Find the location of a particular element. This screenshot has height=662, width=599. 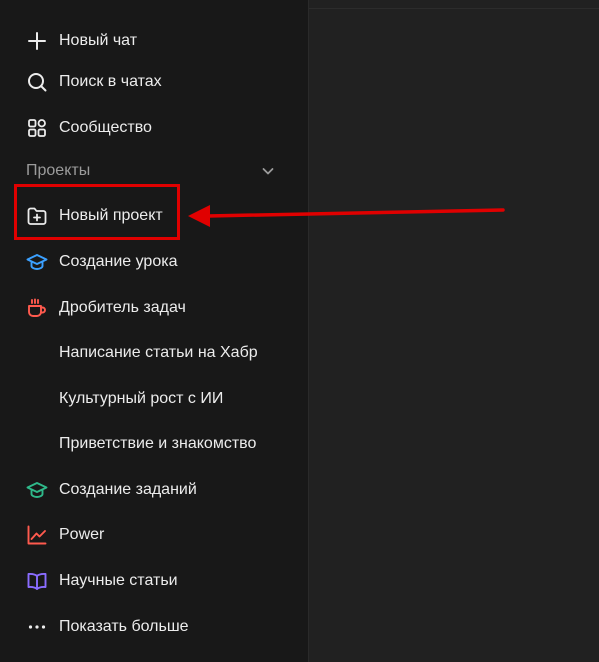

project-item-greeting: Приветствие и знакомство is located at coordinates (154, 444).